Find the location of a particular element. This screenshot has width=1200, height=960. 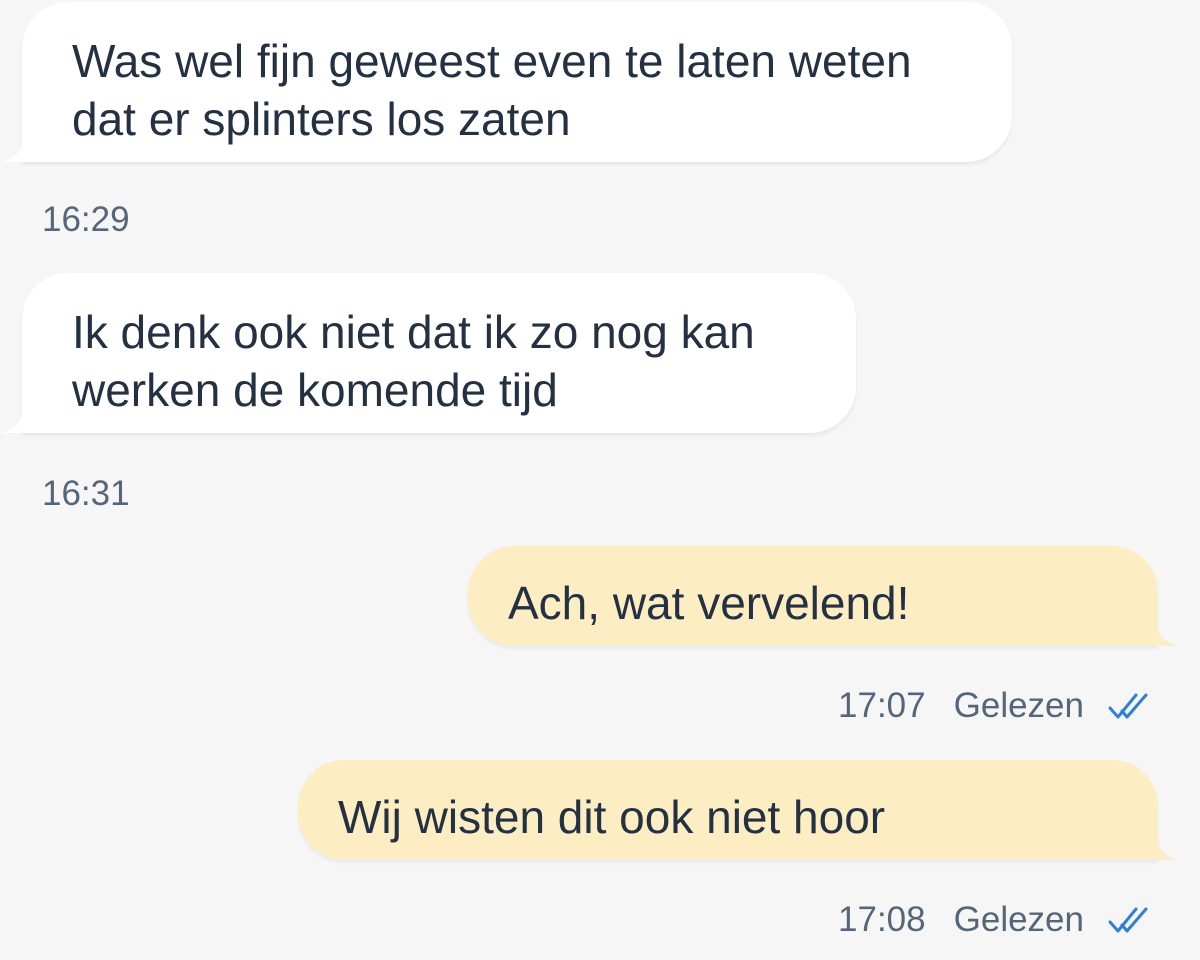

message-meta: 17:07 Gelezen is located at coordinates (994, 706).